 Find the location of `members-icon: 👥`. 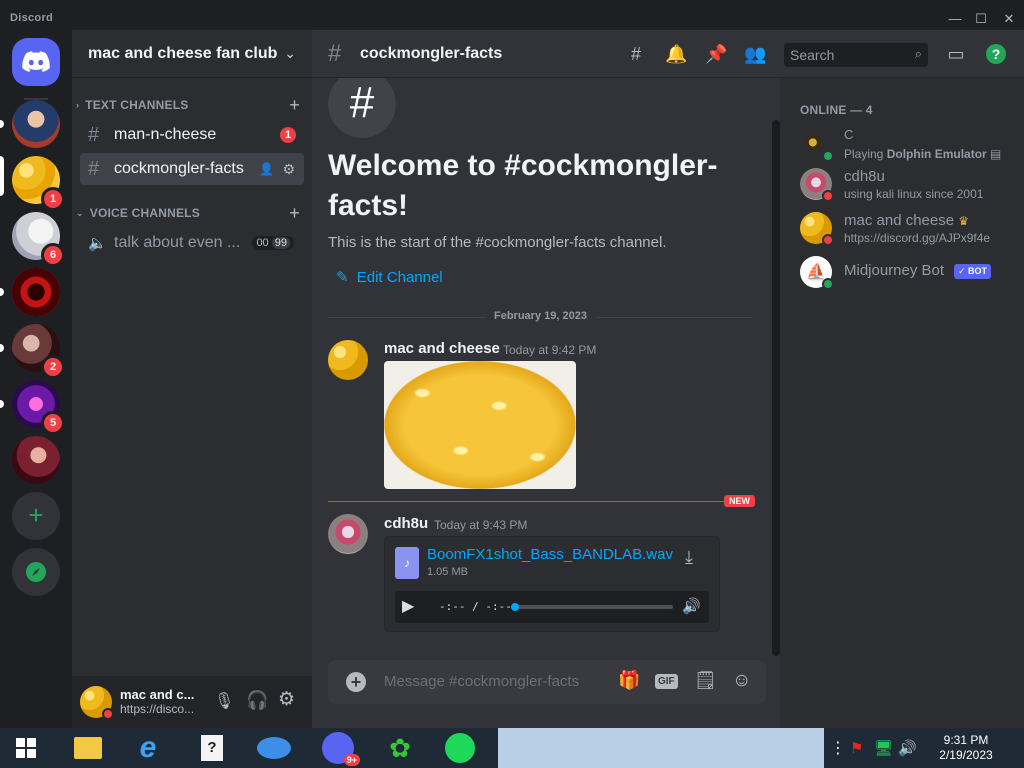

members-icon: 👥 is located at coordinates (755, 55).